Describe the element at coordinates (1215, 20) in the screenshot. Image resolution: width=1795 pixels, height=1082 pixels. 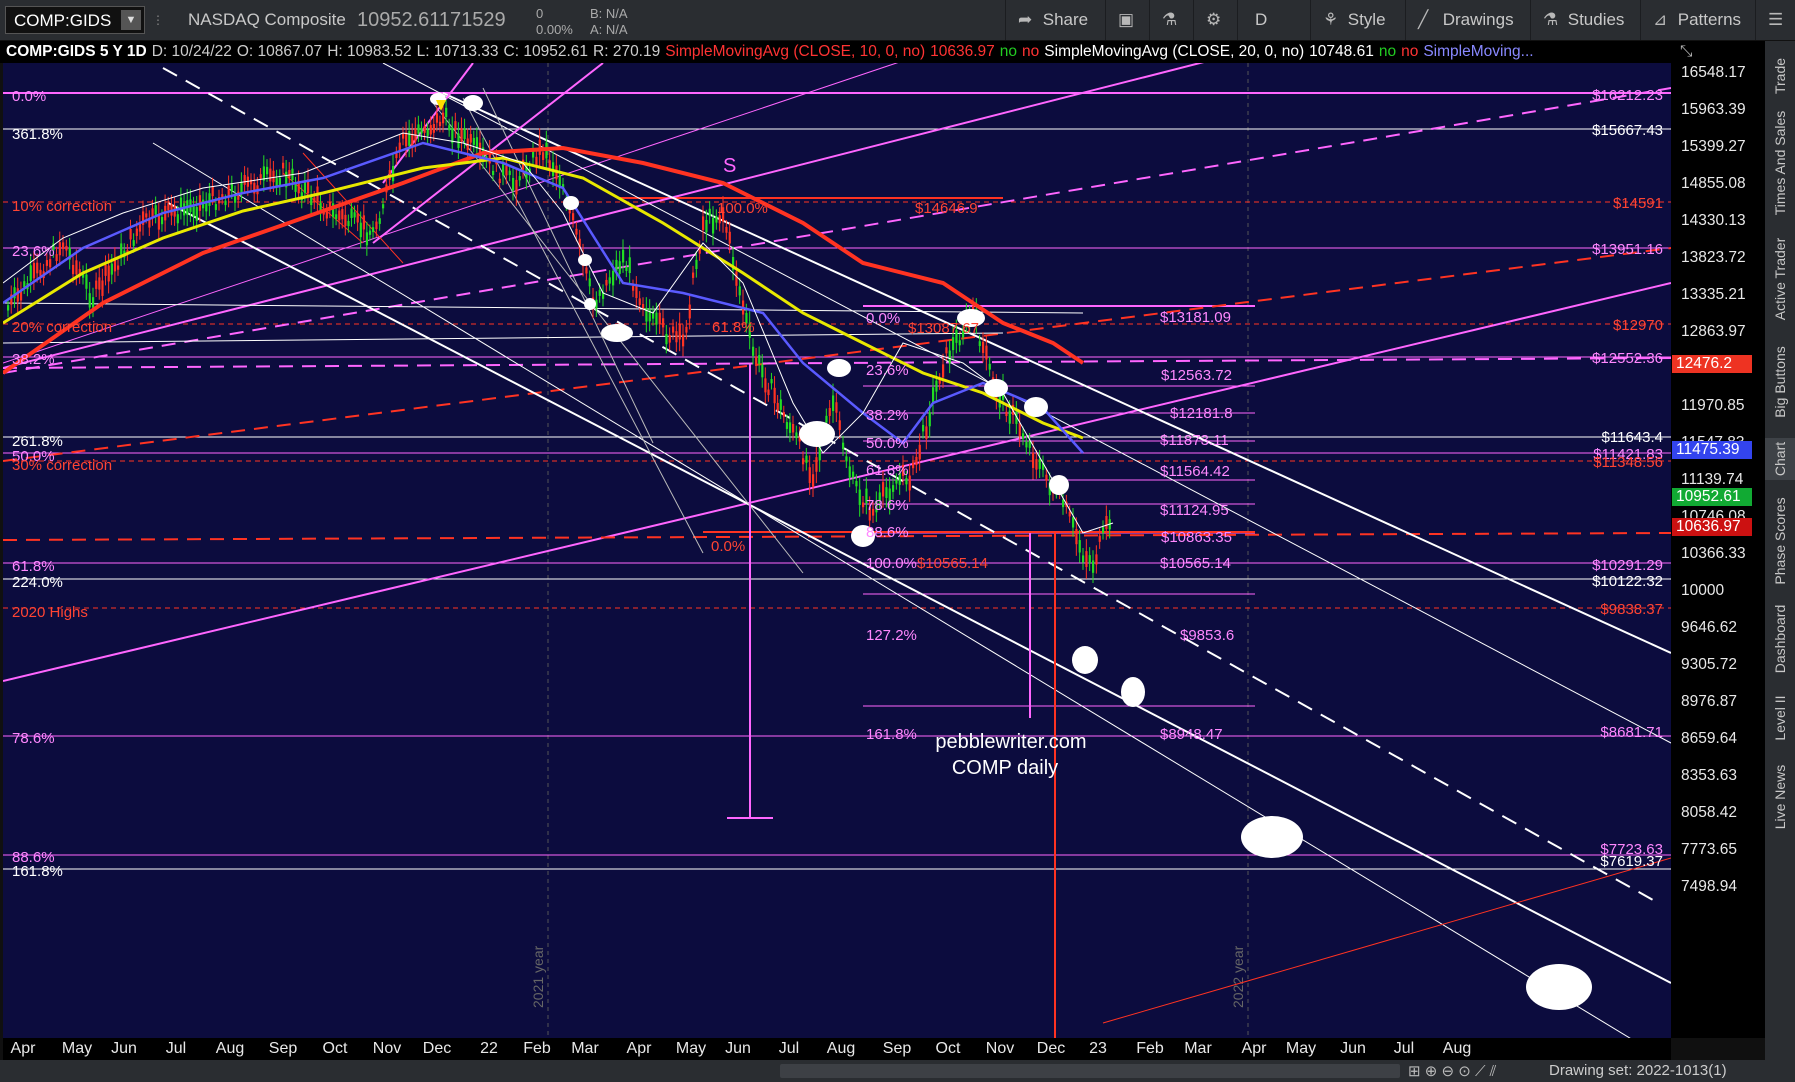
I see `settings-button: ⚙` at that location.